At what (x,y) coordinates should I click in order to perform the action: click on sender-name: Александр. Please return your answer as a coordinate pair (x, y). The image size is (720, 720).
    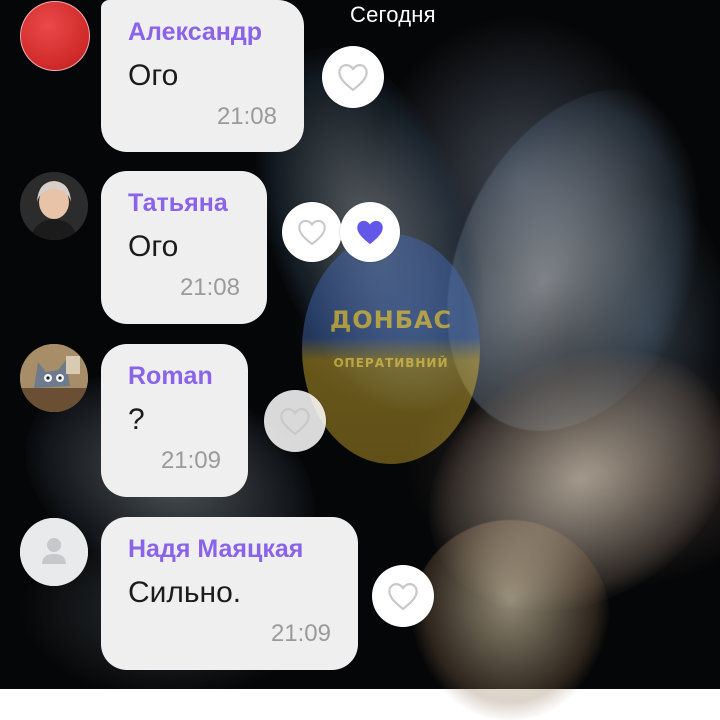
    Looking at the image, I should click on (195, 32).